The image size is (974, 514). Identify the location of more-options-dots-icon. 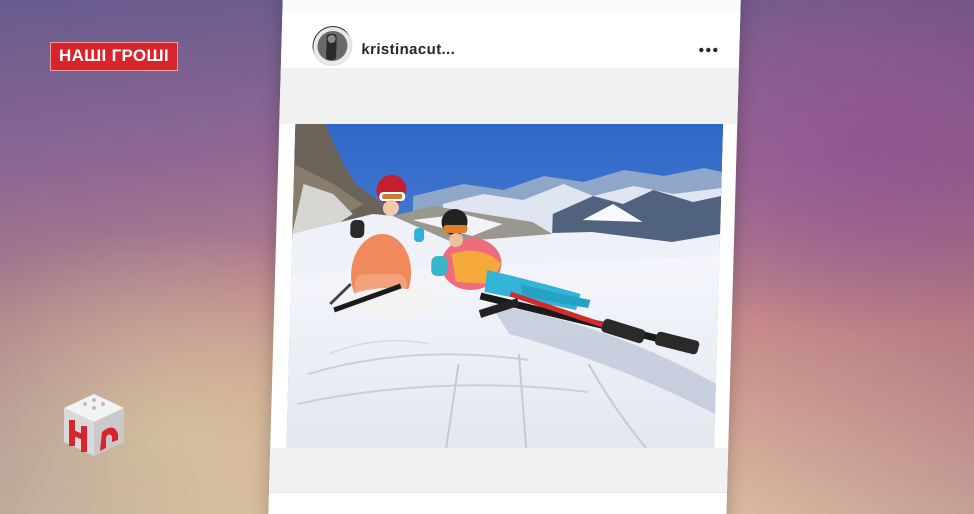
(708, 50).